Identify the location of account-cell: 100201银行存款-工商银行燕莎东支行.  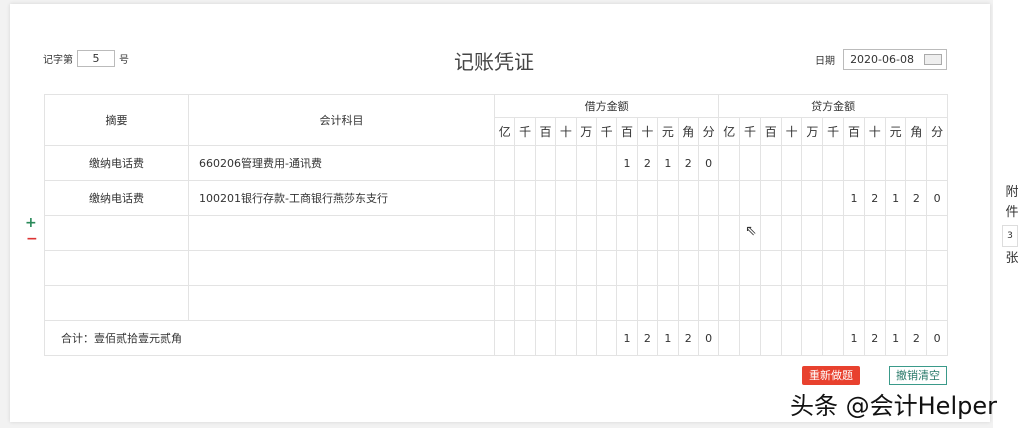
(341, 198).